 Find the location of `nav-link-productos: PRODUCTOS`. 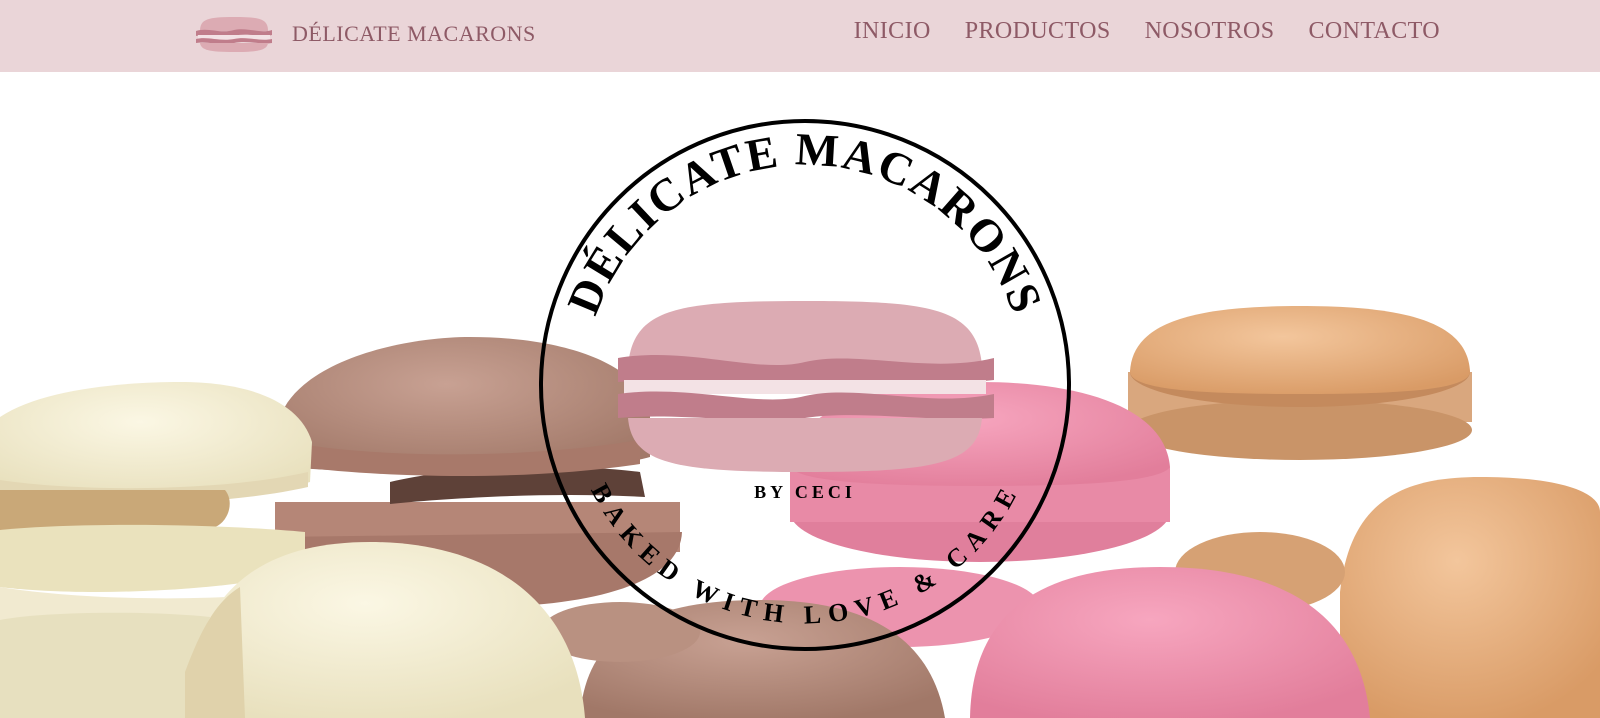

nav-link-productos: PRODUCTOS is located at coordinates (1038, 31).